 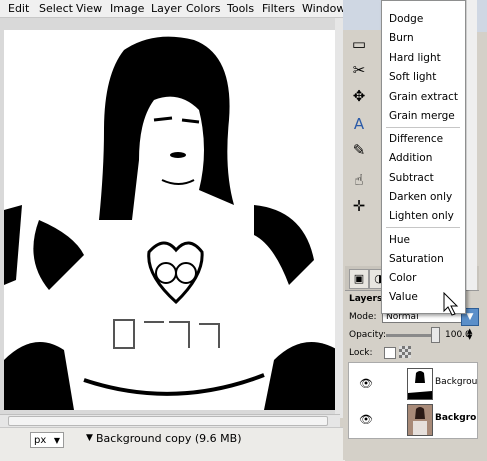 I want to click on menu-tools: Tools, so click(x=240, y=8).